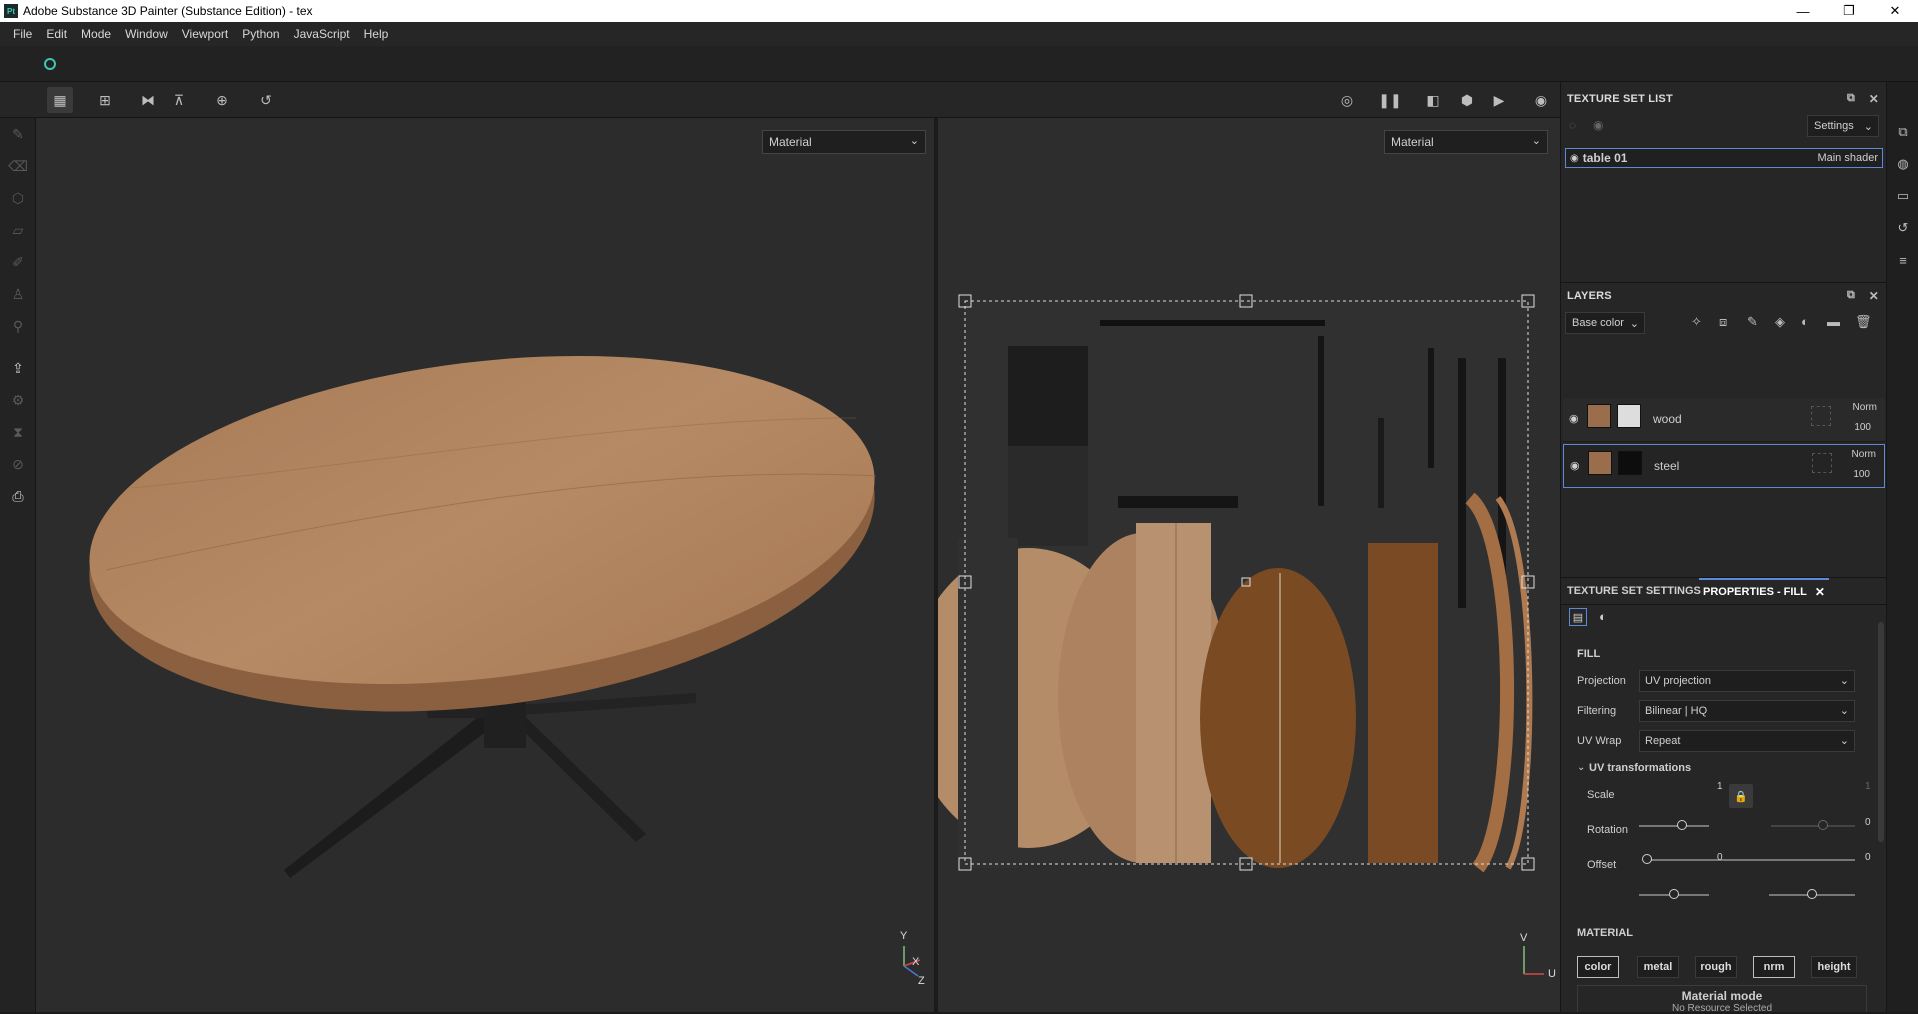 The height and width of the screenshot is (1014, 1918). Describe the element at coordinates (1805, 321) in the screenshot. I see `add-smart-material-icon: ◐` at that location.